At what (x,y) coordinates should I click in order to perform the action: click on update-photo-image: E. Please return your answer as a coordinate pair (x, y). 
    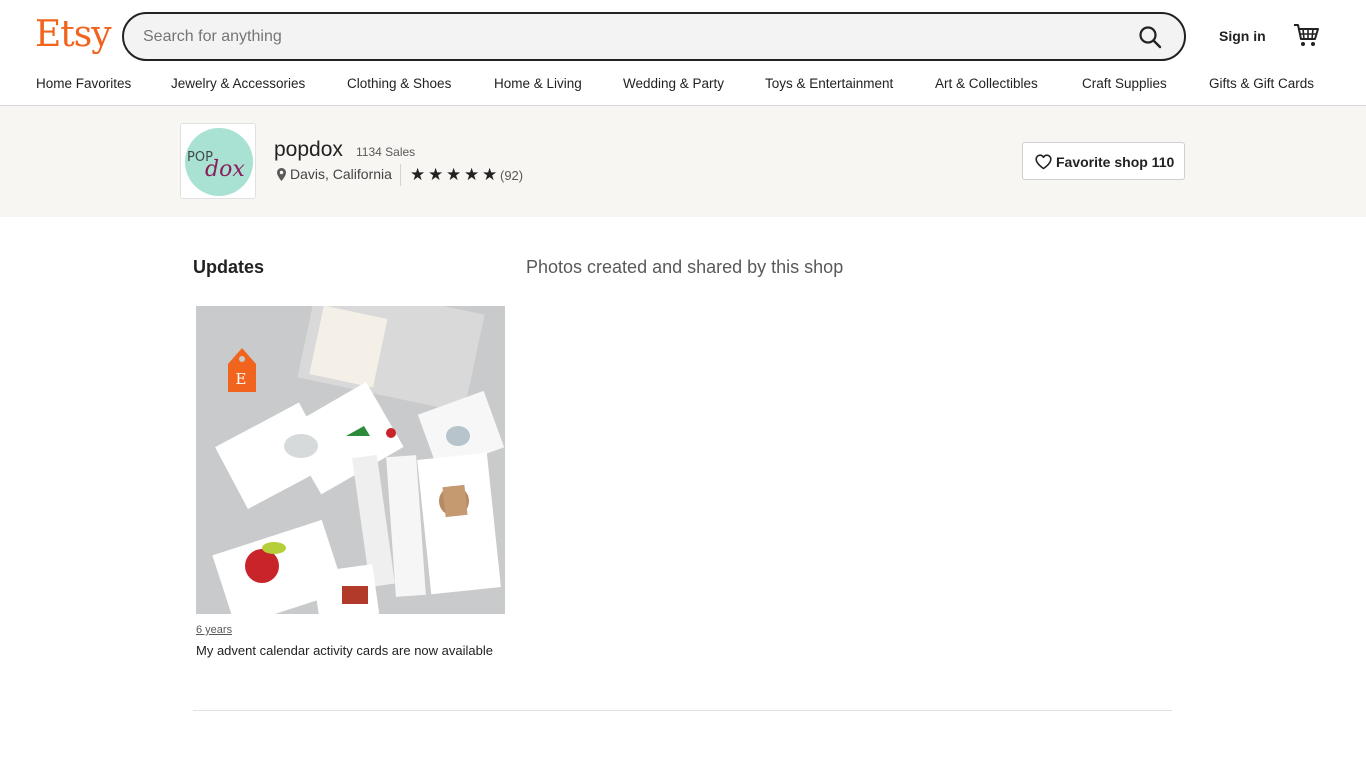
    Looking at the image, I should click on (350, 460).